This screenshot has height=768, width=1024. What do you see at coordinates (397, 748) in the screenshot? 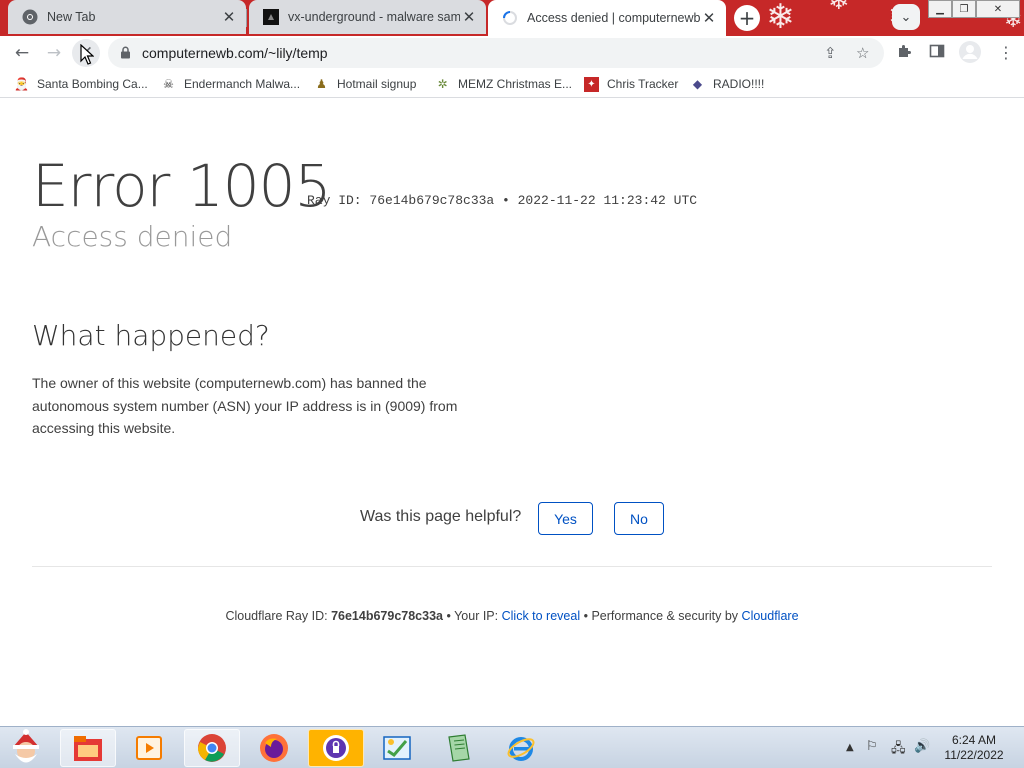
I see `paint-icon` at bounding box center [397, 748].